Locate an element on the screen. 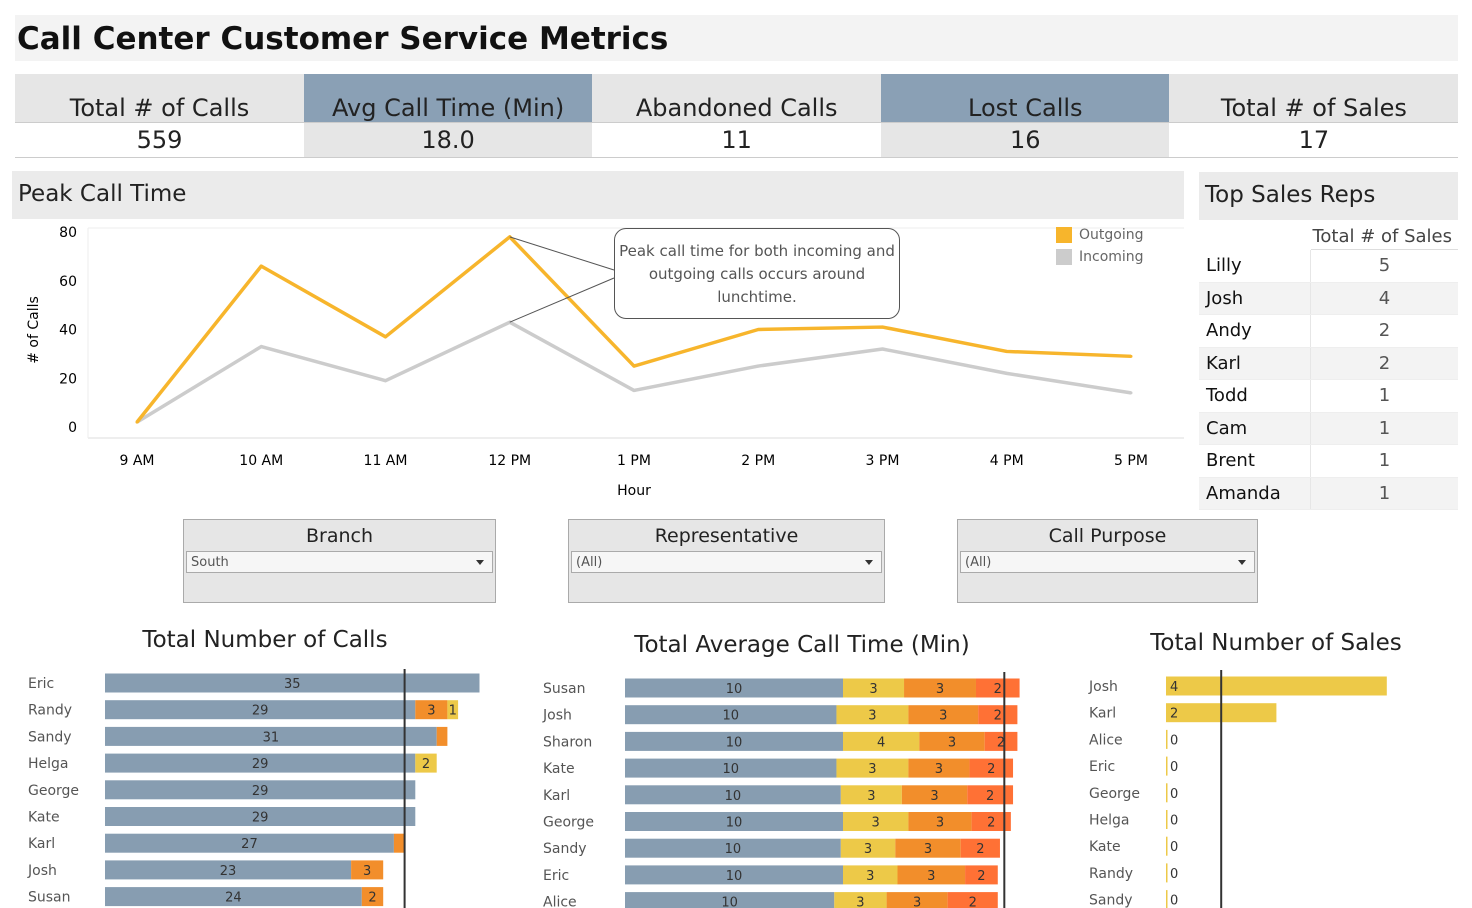 Image resolution: width=1472 pixels, height=908 pixels. y-tick-label: 80 is located at coordinates (68, 233).